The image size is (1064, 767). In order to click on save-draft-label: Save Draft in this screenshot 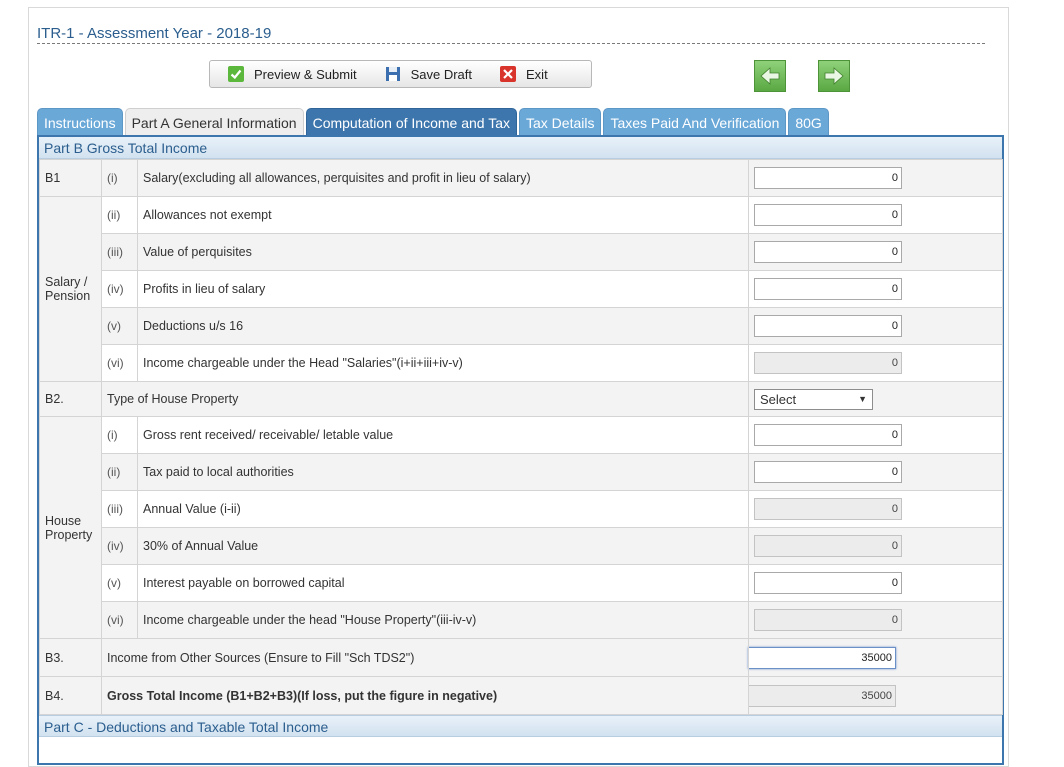, I will do `click(441, 74)`.